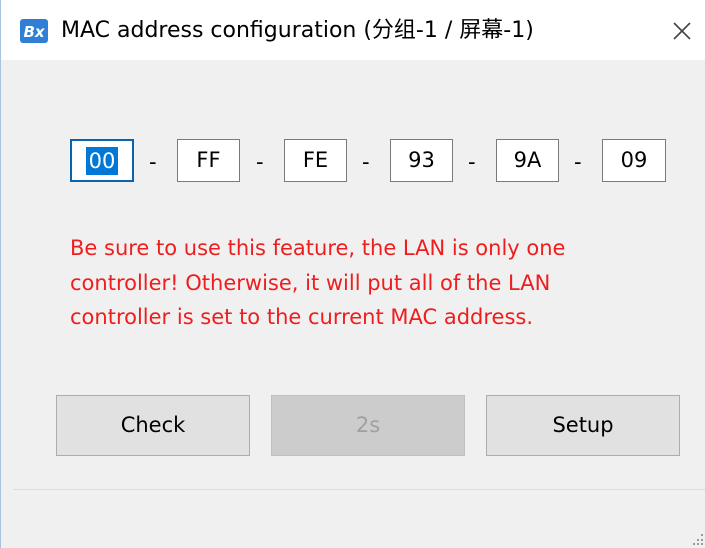  Describe the element at coordinates (634, 160) in the screenshot. I see `mac-octet-6-input: 09` at that location.